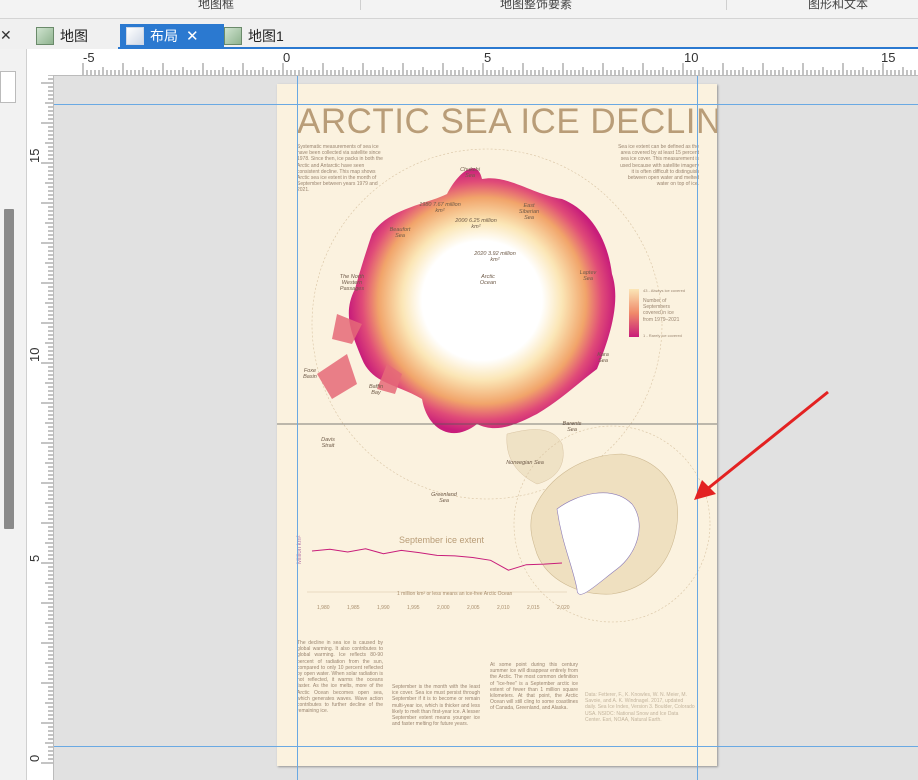  I want to click on chart-x-tick: 2,015, so click(533, 608).